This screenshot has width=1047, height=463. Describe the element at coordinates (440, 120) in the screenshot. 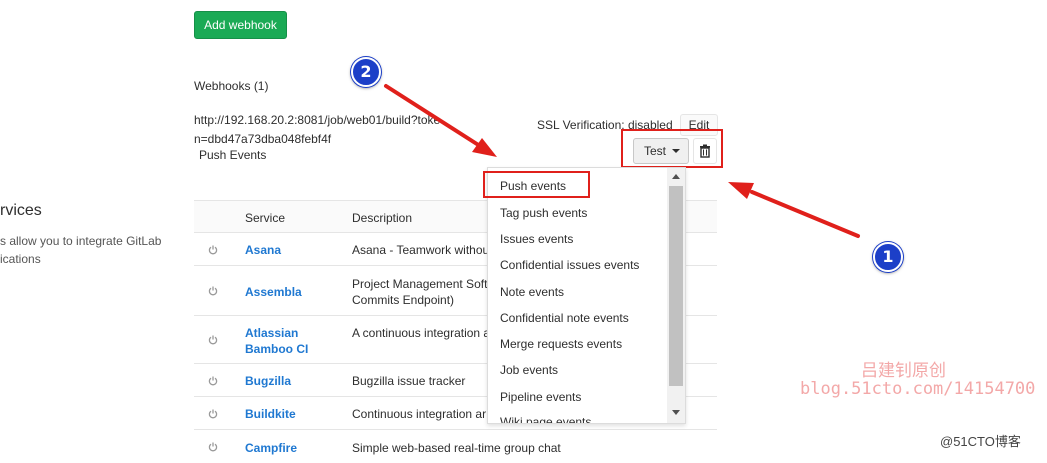

I see `arrow-to-dropdown` at that location.